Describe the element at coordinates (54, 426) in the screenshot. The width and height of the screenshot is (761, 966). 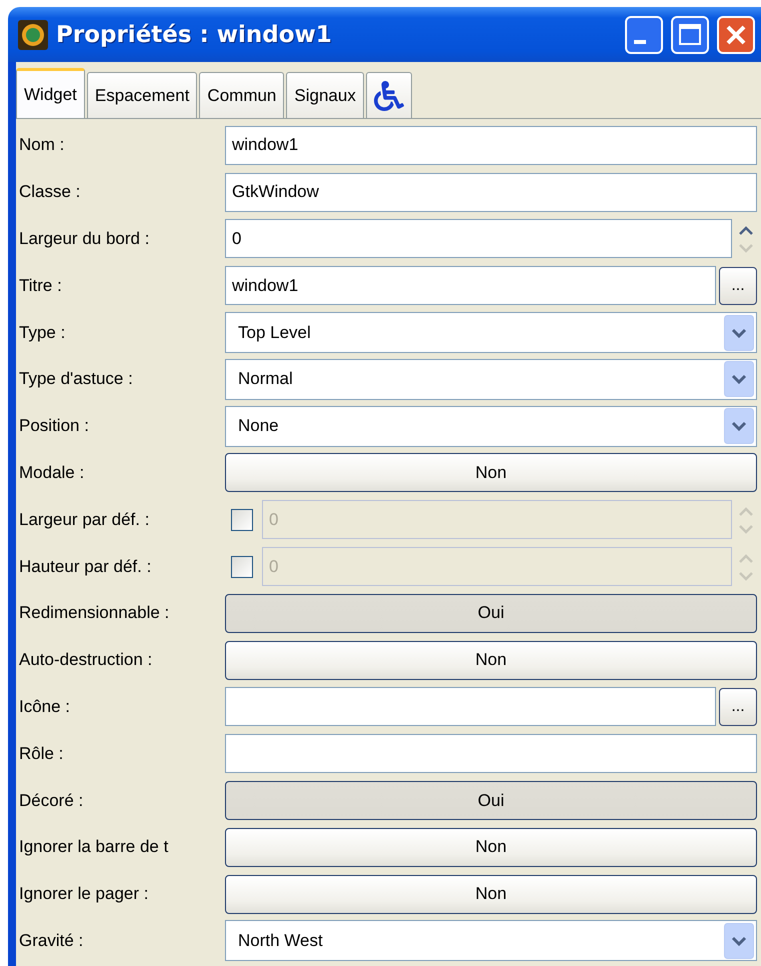
I see `property-label: Position :` at that location.